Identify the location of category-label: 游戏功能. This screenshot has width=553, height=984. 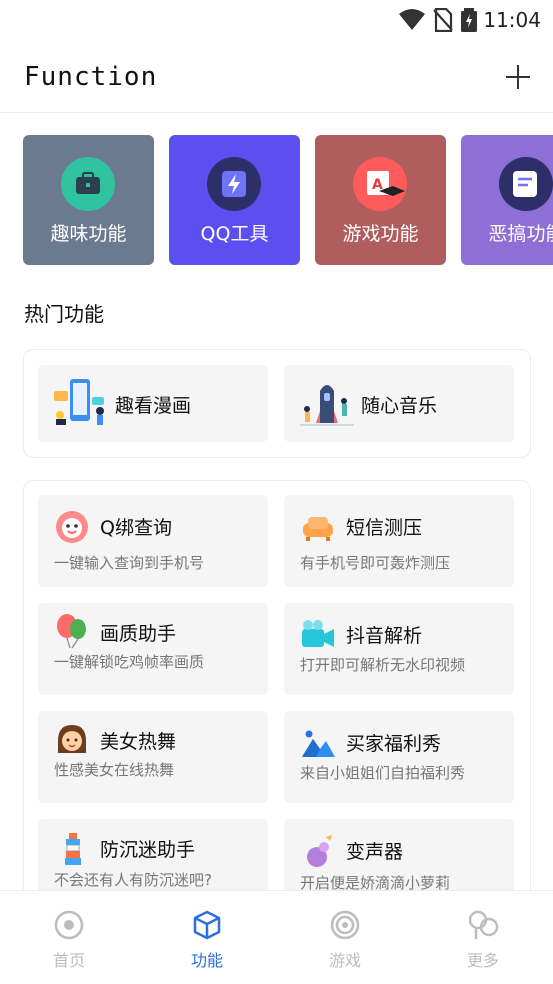
(380, 234).